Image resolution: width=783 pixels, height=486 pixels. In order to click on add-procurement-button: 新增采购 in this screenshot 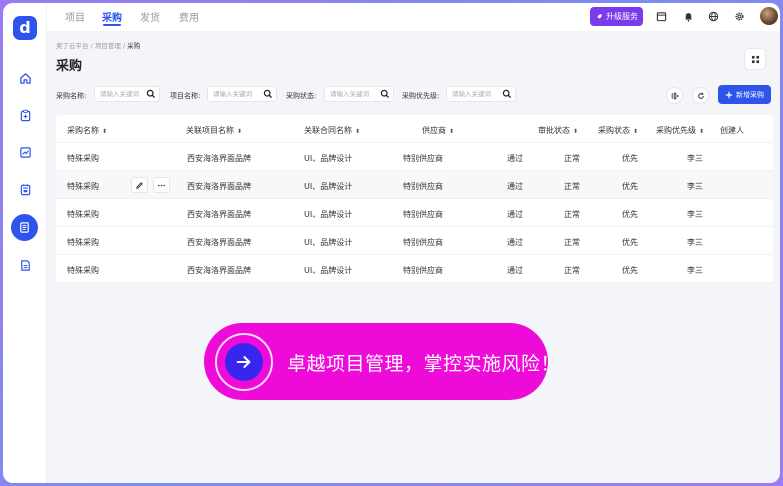, I will do `click(744, 94)`.